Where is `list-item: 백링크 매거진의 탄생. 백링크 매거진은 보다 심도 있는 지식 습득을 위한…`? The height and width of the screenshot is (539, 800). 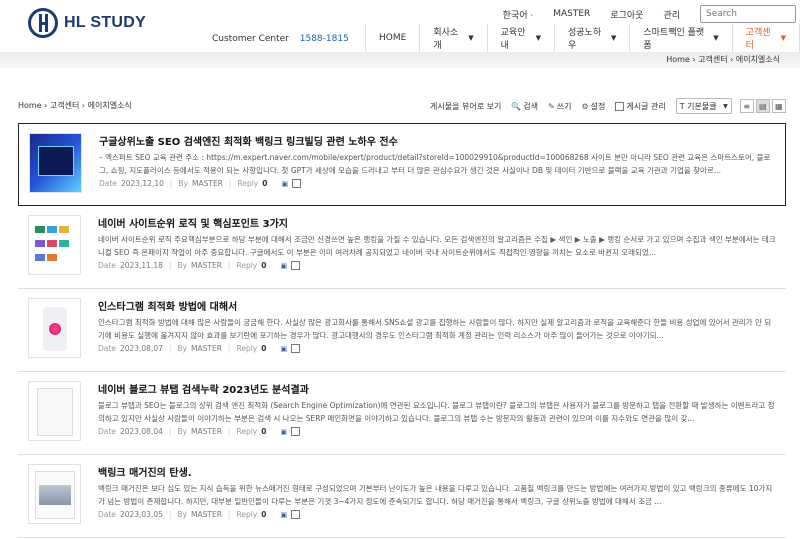
list-item: 백링크 매거진의 탄생. 백링크 매거진은 보다 심도 있는 지식 습득을 위한… is located at coordinates (402, 496).